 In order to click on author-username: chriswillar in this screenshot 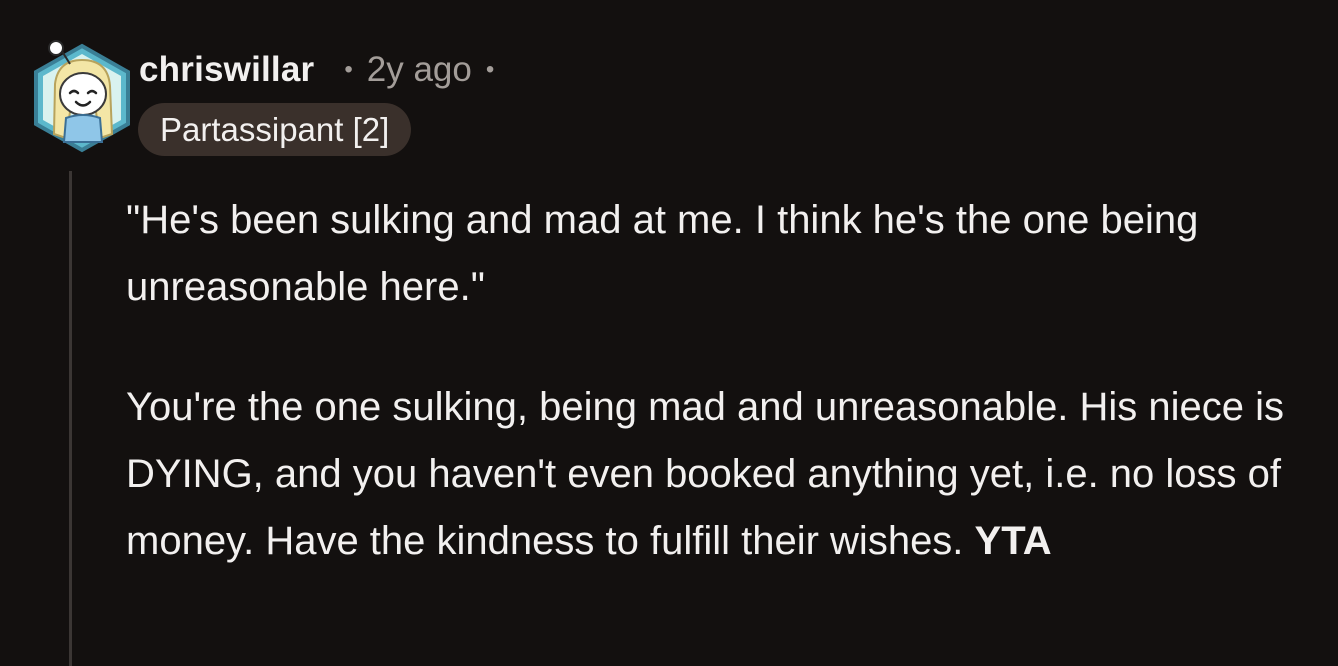, I will do `click(226, 70)`.